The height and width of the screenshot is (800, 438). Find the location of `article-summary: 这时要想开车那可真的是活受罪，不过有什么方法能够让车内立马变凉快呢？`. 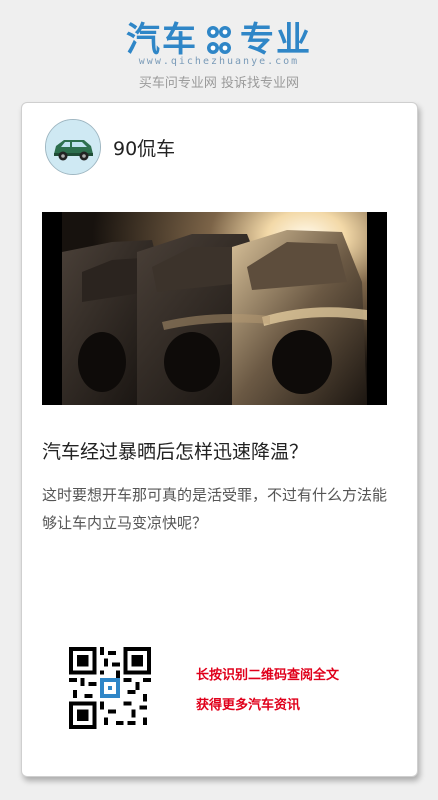

article-summary: 这时要想开车那可真的是活受罪，不过有什么方法能够让车内立马变凉快呢？ is located at coordinates (215, 509).